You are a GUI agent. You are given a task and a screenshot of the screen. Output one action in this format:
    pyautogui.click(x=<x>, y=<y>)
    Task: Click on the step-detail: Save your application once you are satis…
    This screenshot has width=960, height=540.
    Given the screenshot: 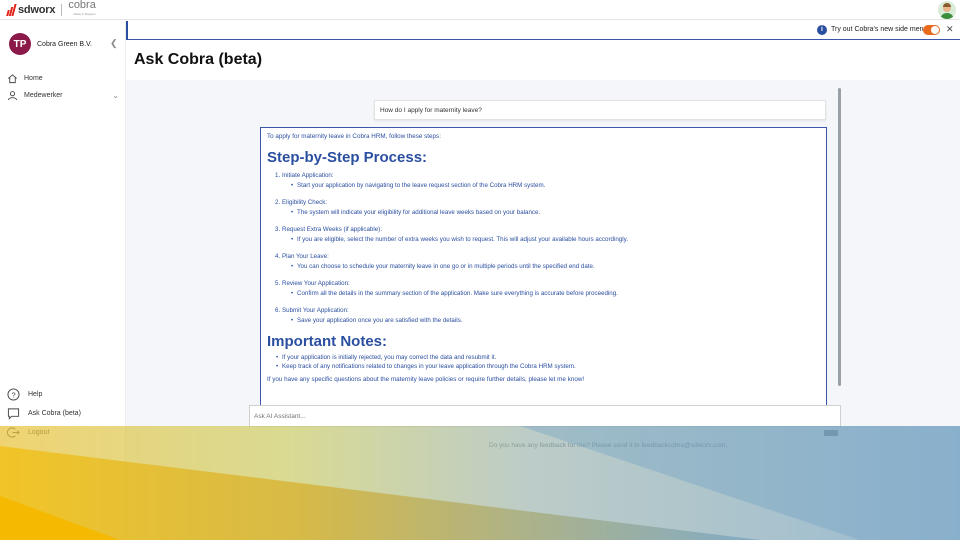 What is the action you would take?
    pyautogui.click(x=555, y=320)
    